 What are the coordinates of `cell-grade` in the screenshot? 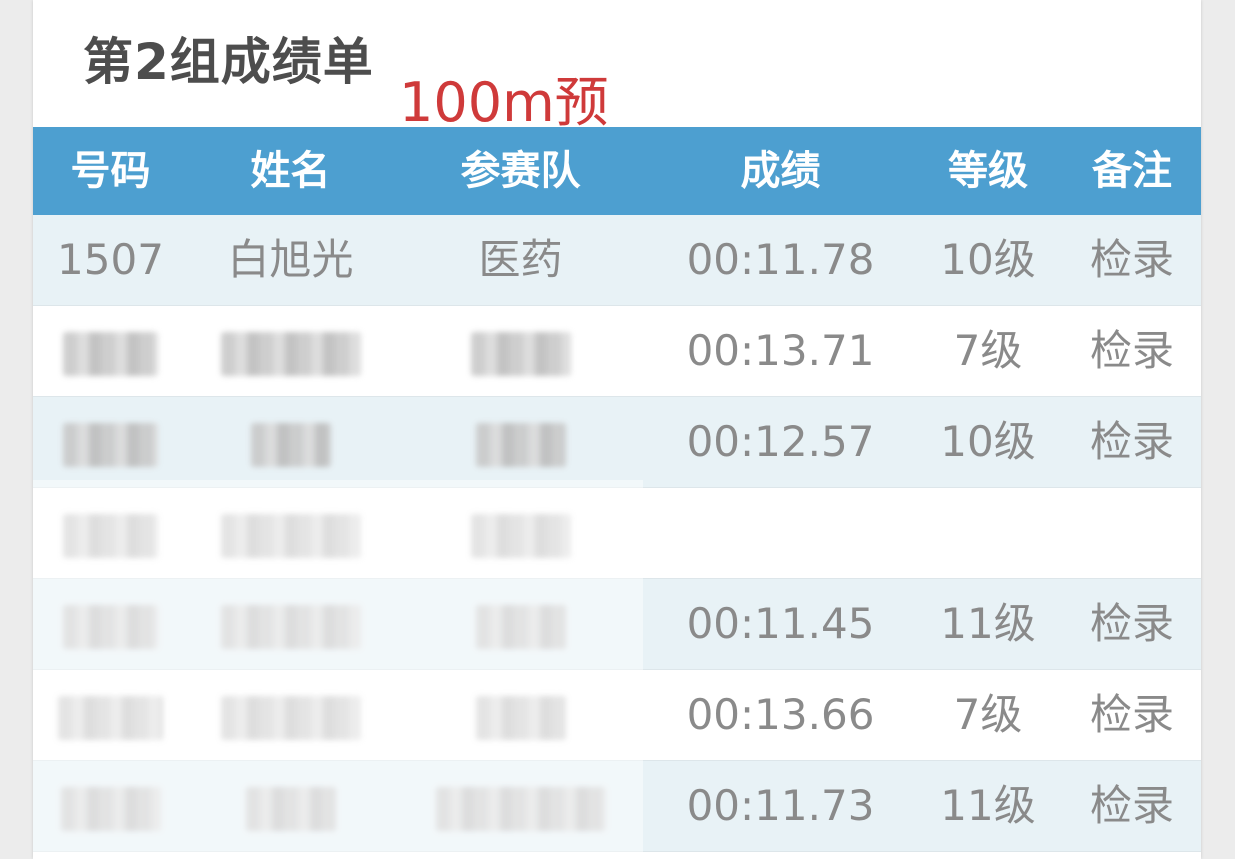 It's located at (988, 533).